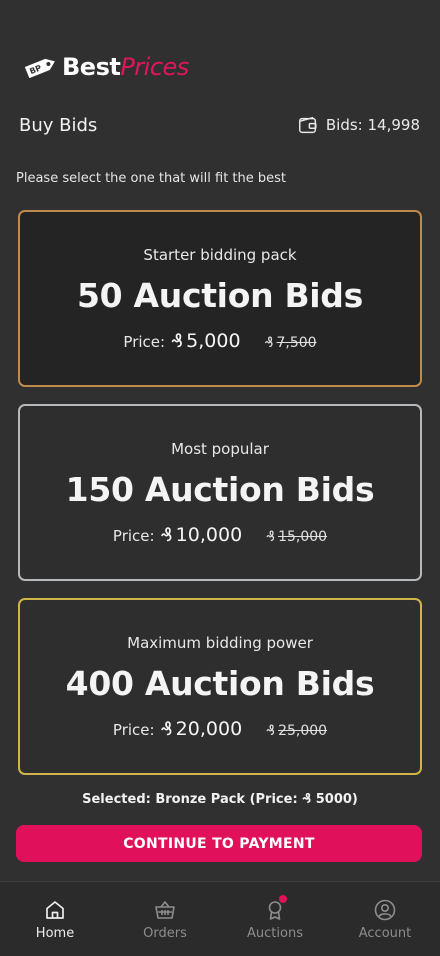 The height and width of the screenshot is (956, 440). I want to click on pack-tagline: Starter bidding pack, so click(220, 255).